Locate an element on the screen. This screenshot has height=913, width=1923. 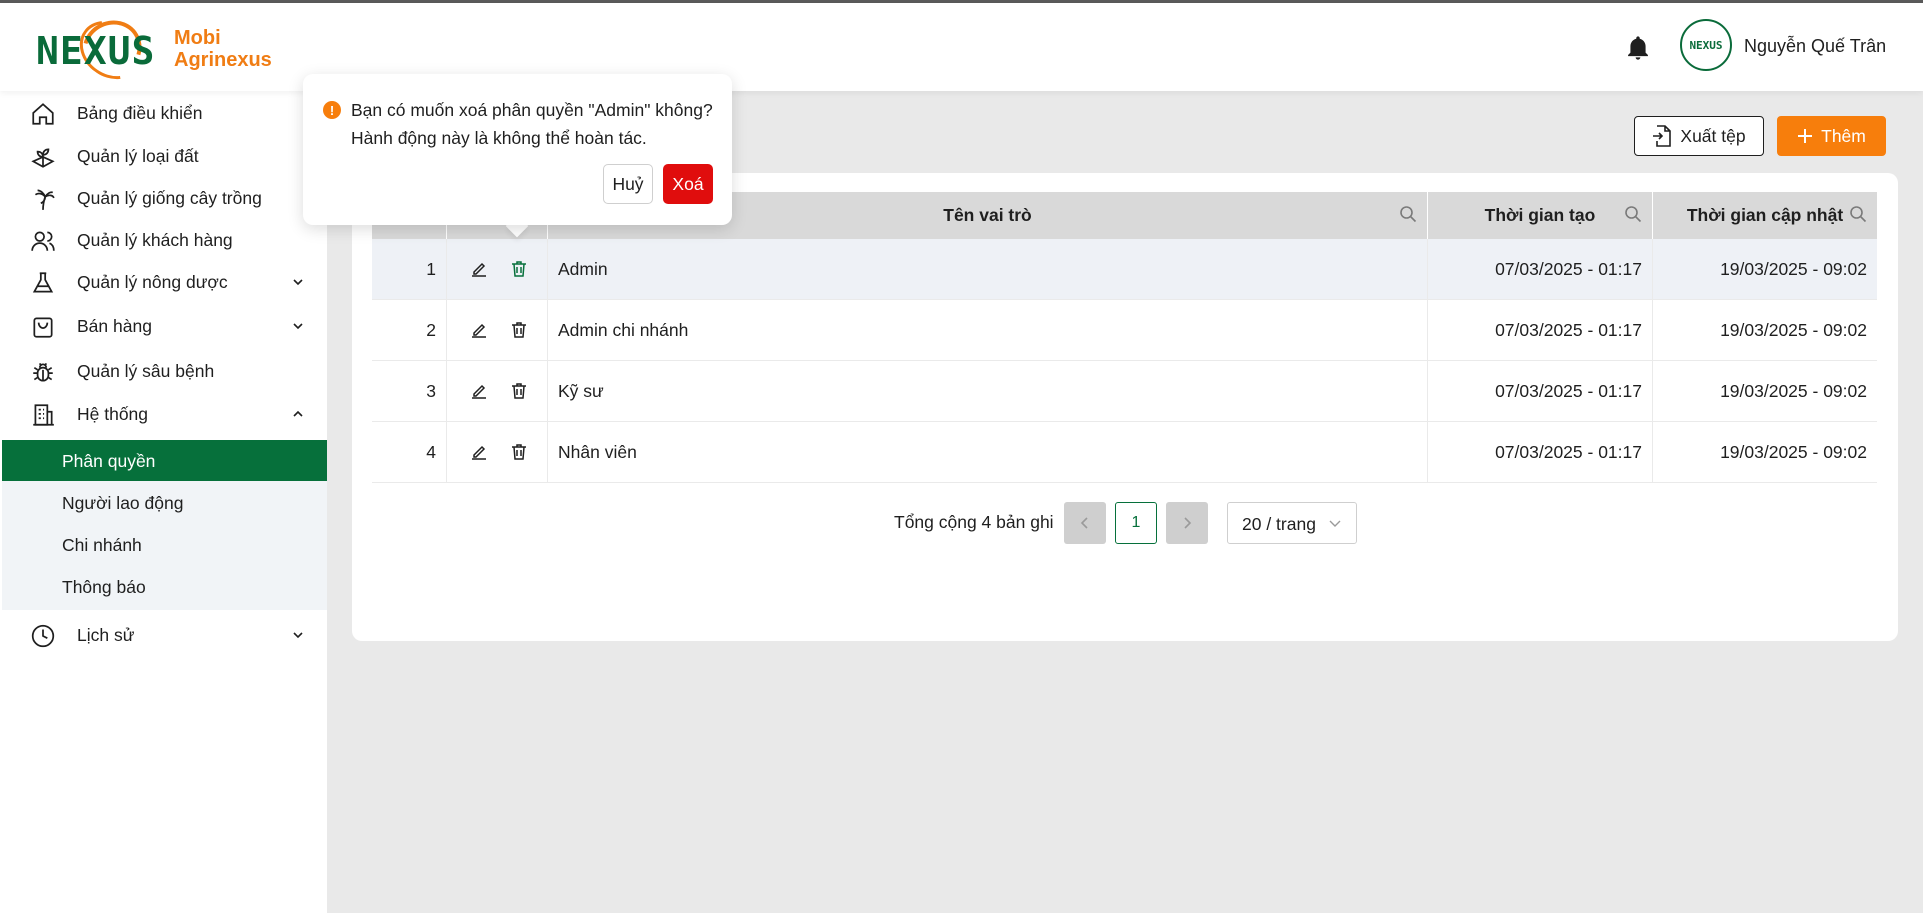
next-page-button is located at coordinates (1187, 523).